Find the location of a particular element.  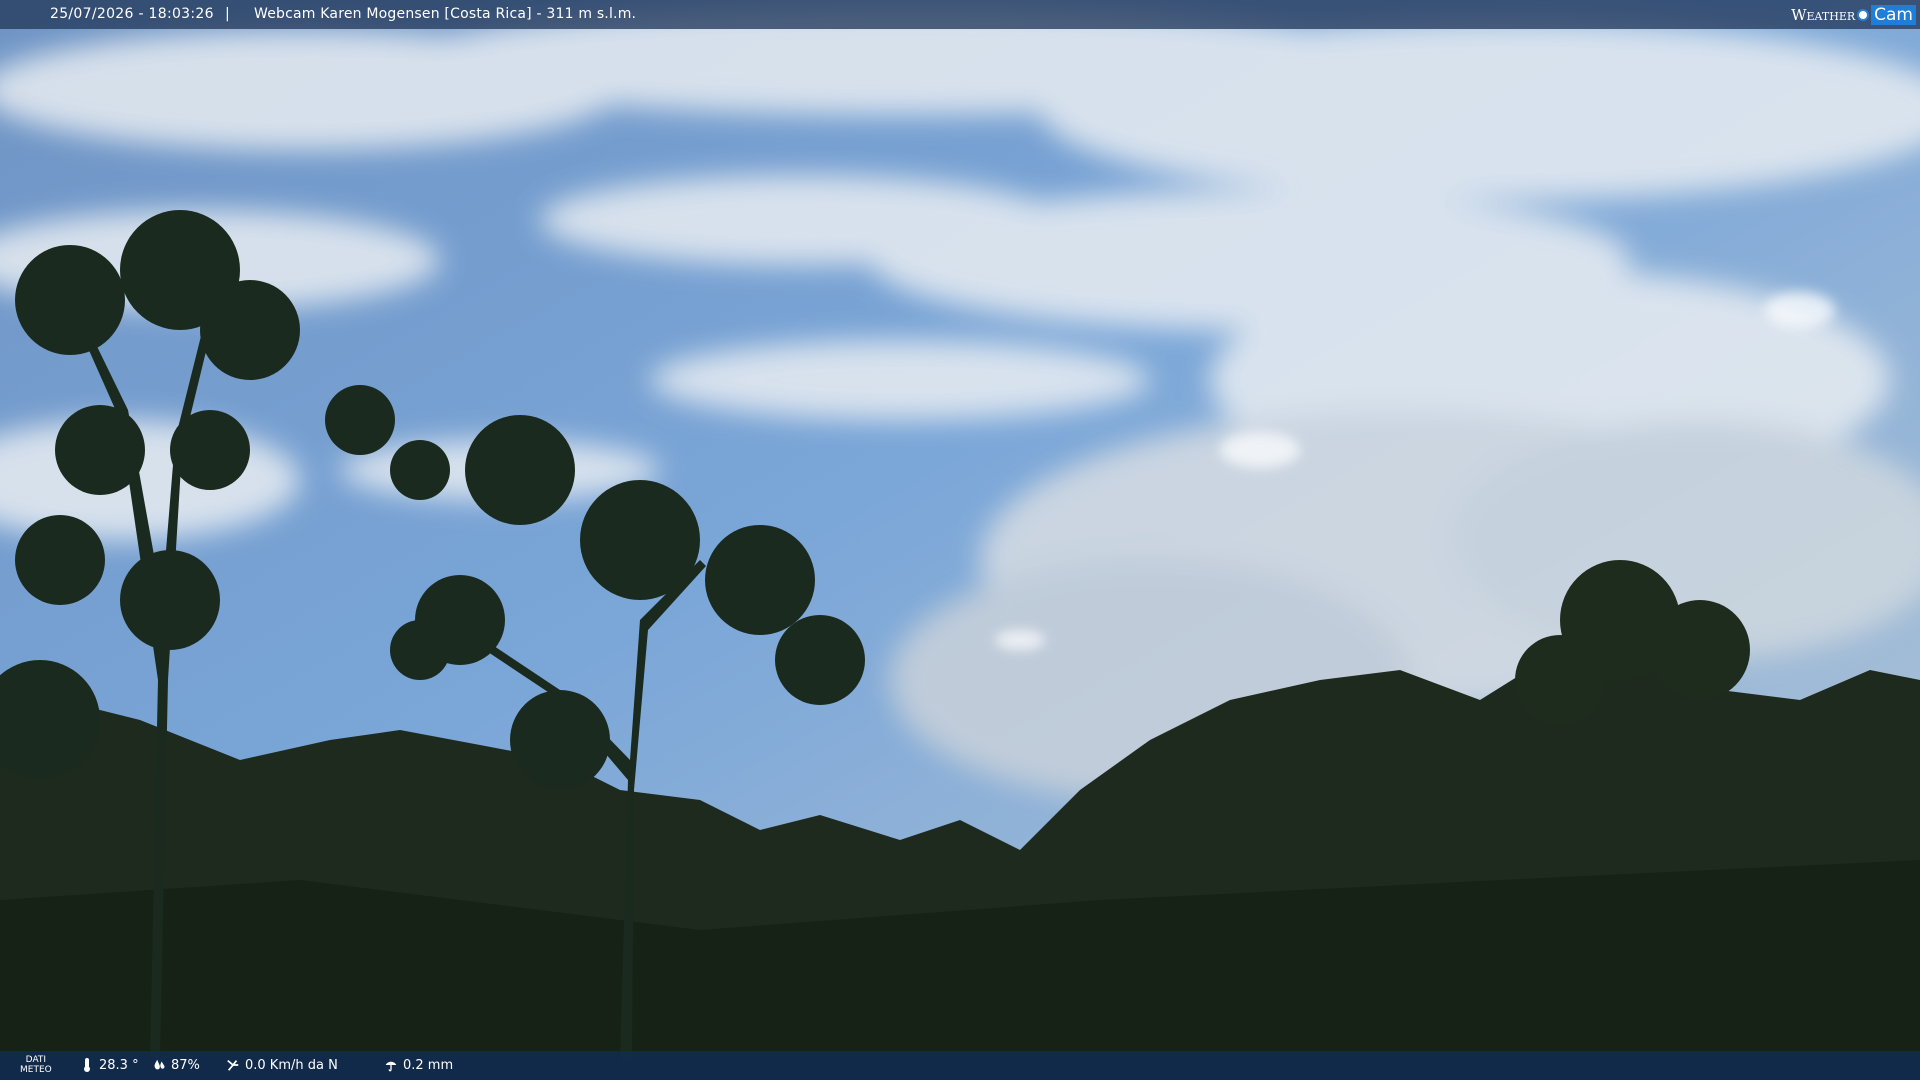

rain-icon is located at coordinates (391, 1066).